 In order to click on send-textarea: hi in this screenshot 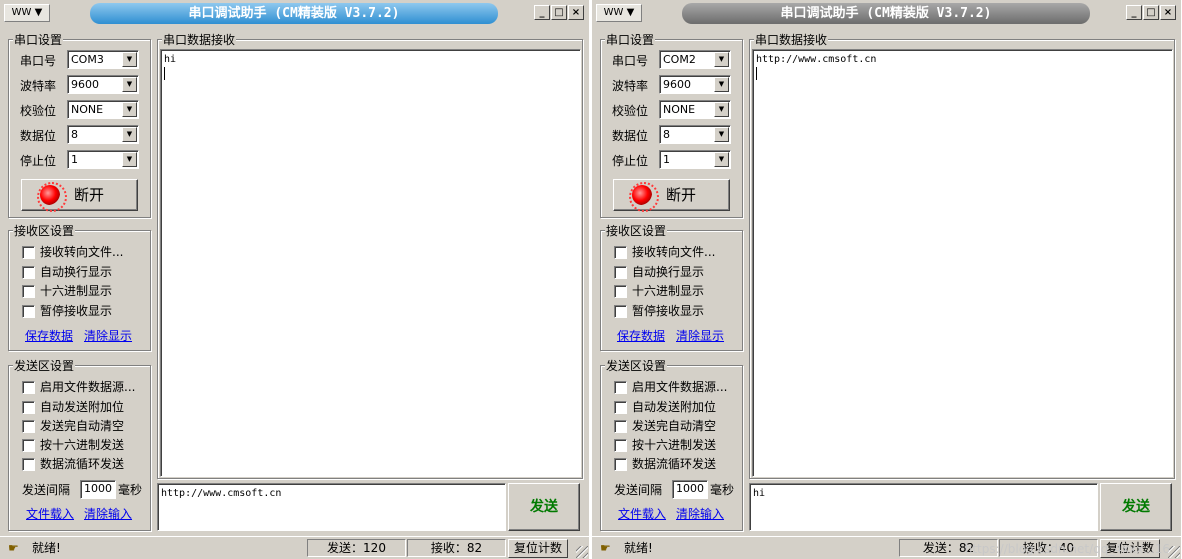, I will do `click(923, 507)`.